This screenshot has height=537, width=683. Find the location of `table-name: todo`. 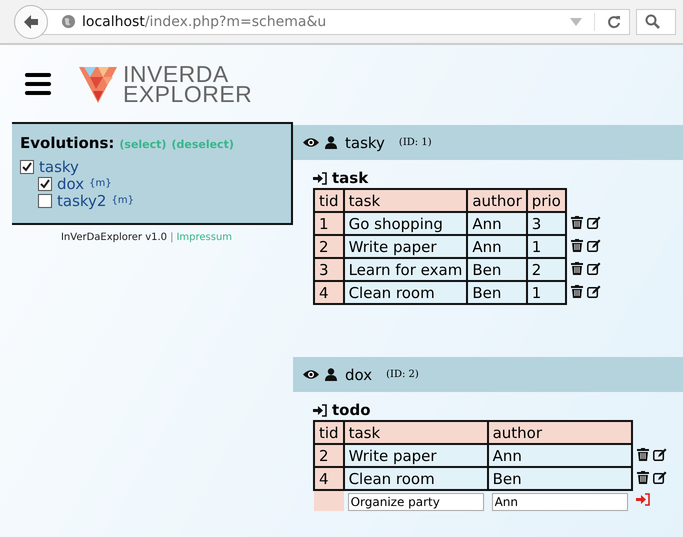

table-name: todo is located at coordinates (351, 410).